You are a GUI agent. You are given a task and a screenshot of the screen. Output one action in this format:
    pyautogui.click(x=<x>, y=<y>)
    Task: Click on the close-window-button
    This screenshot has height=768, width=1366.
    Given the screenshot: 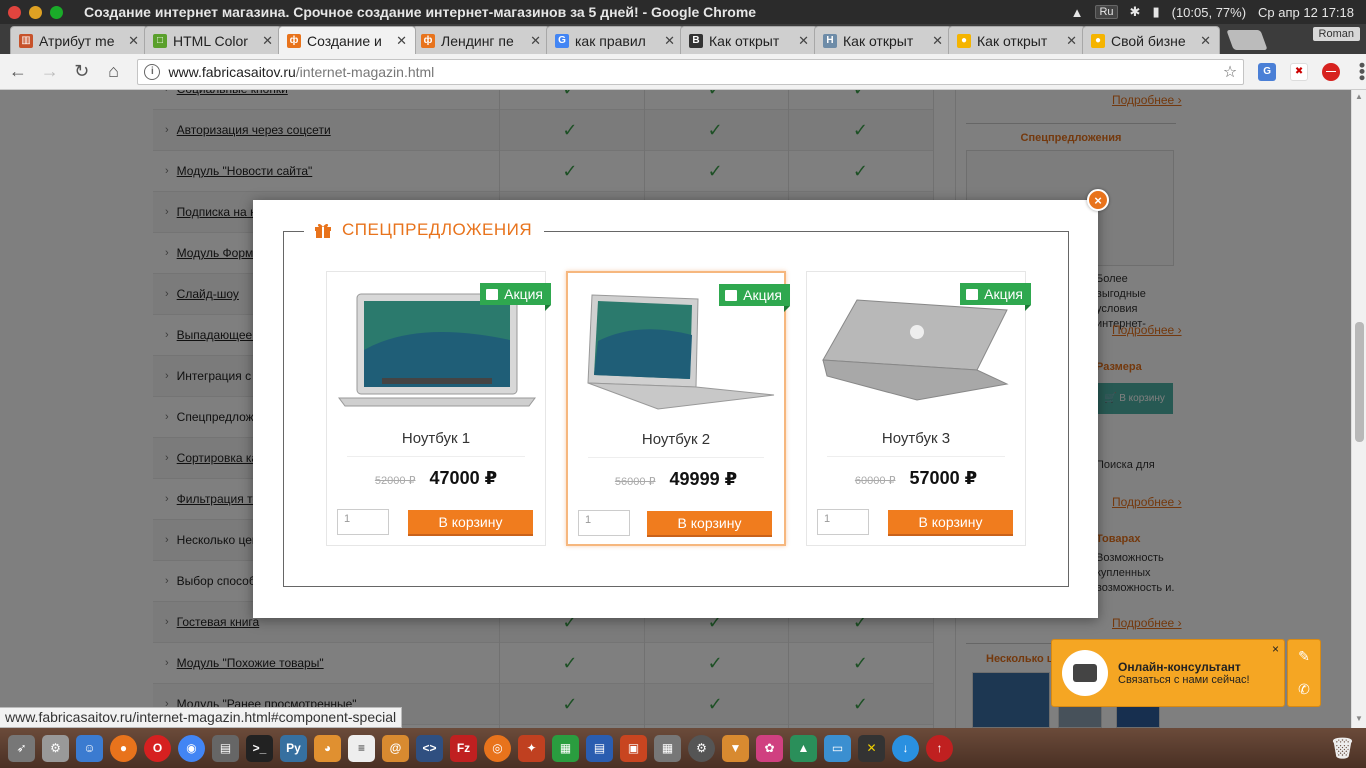 What is the action you would take?
    pyautogui.click(x=14, y=12)
    